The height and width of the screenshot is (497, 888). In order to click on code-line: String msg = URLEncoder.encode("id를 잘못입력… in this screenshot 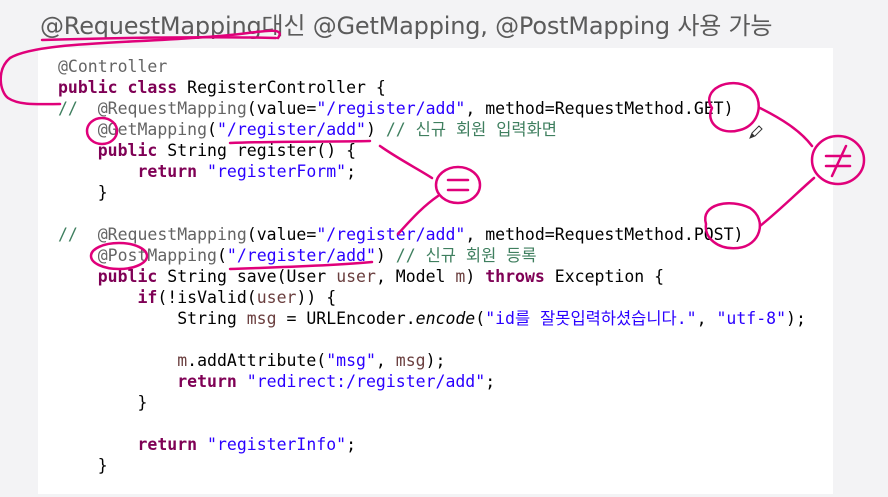, I will do `click(432, 318)`.